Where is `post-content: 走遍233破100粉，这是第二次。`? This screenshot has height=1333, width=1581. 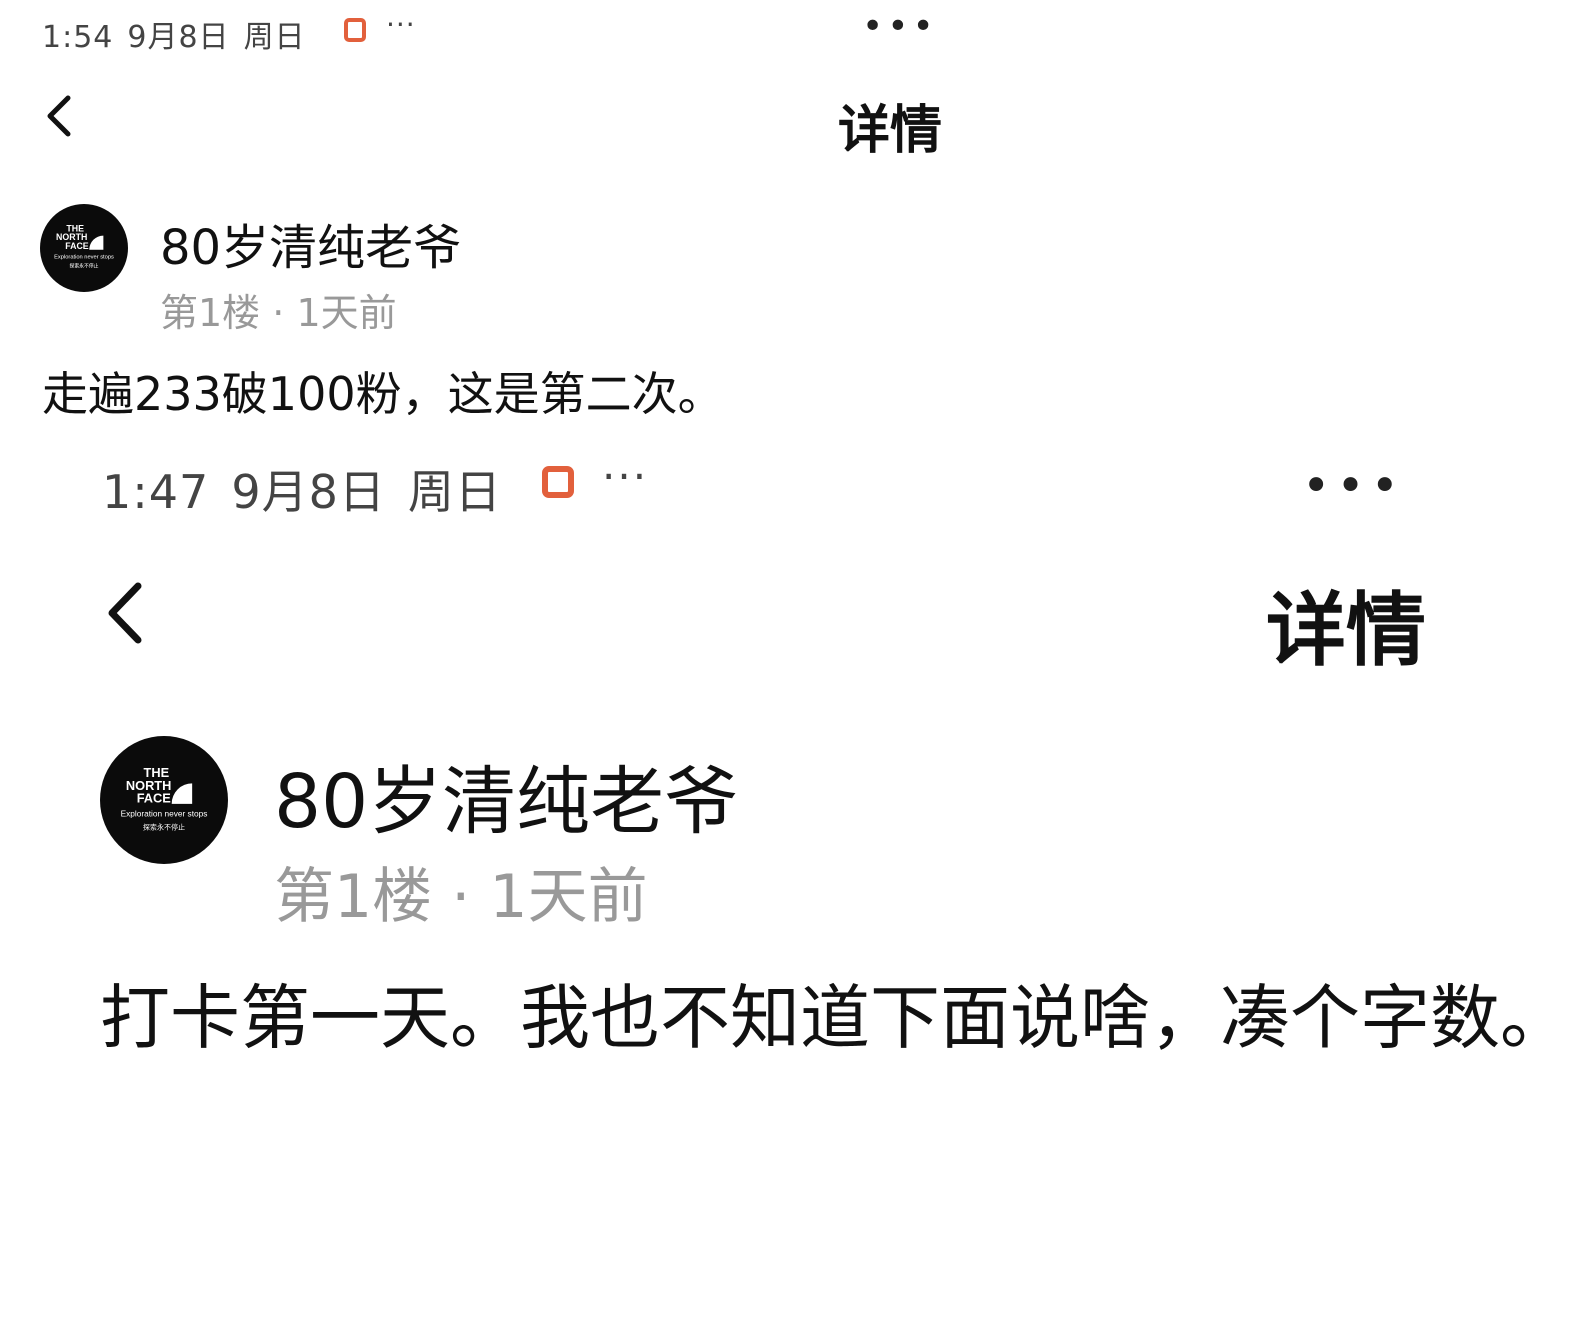
post-content: 走遍233破100粉，这是第二次。 is located at coordinates (383, 394).